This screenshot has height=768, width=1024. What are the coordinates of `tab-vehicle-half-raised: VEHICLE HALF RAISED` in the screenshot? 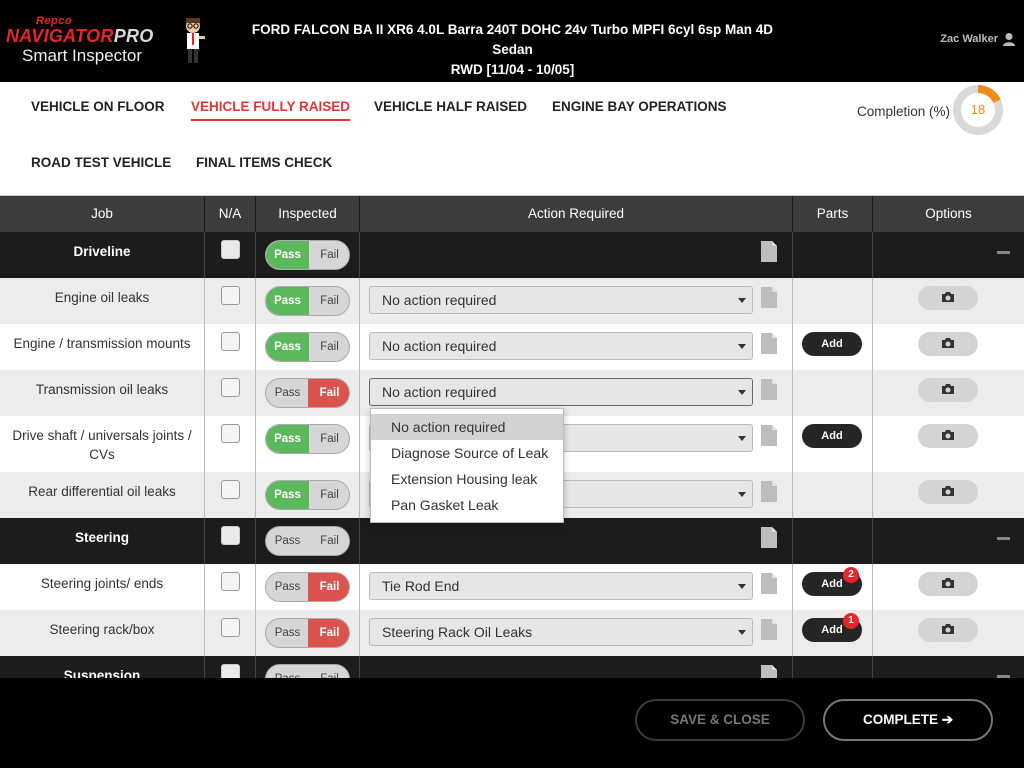 It's located at (450, 106).